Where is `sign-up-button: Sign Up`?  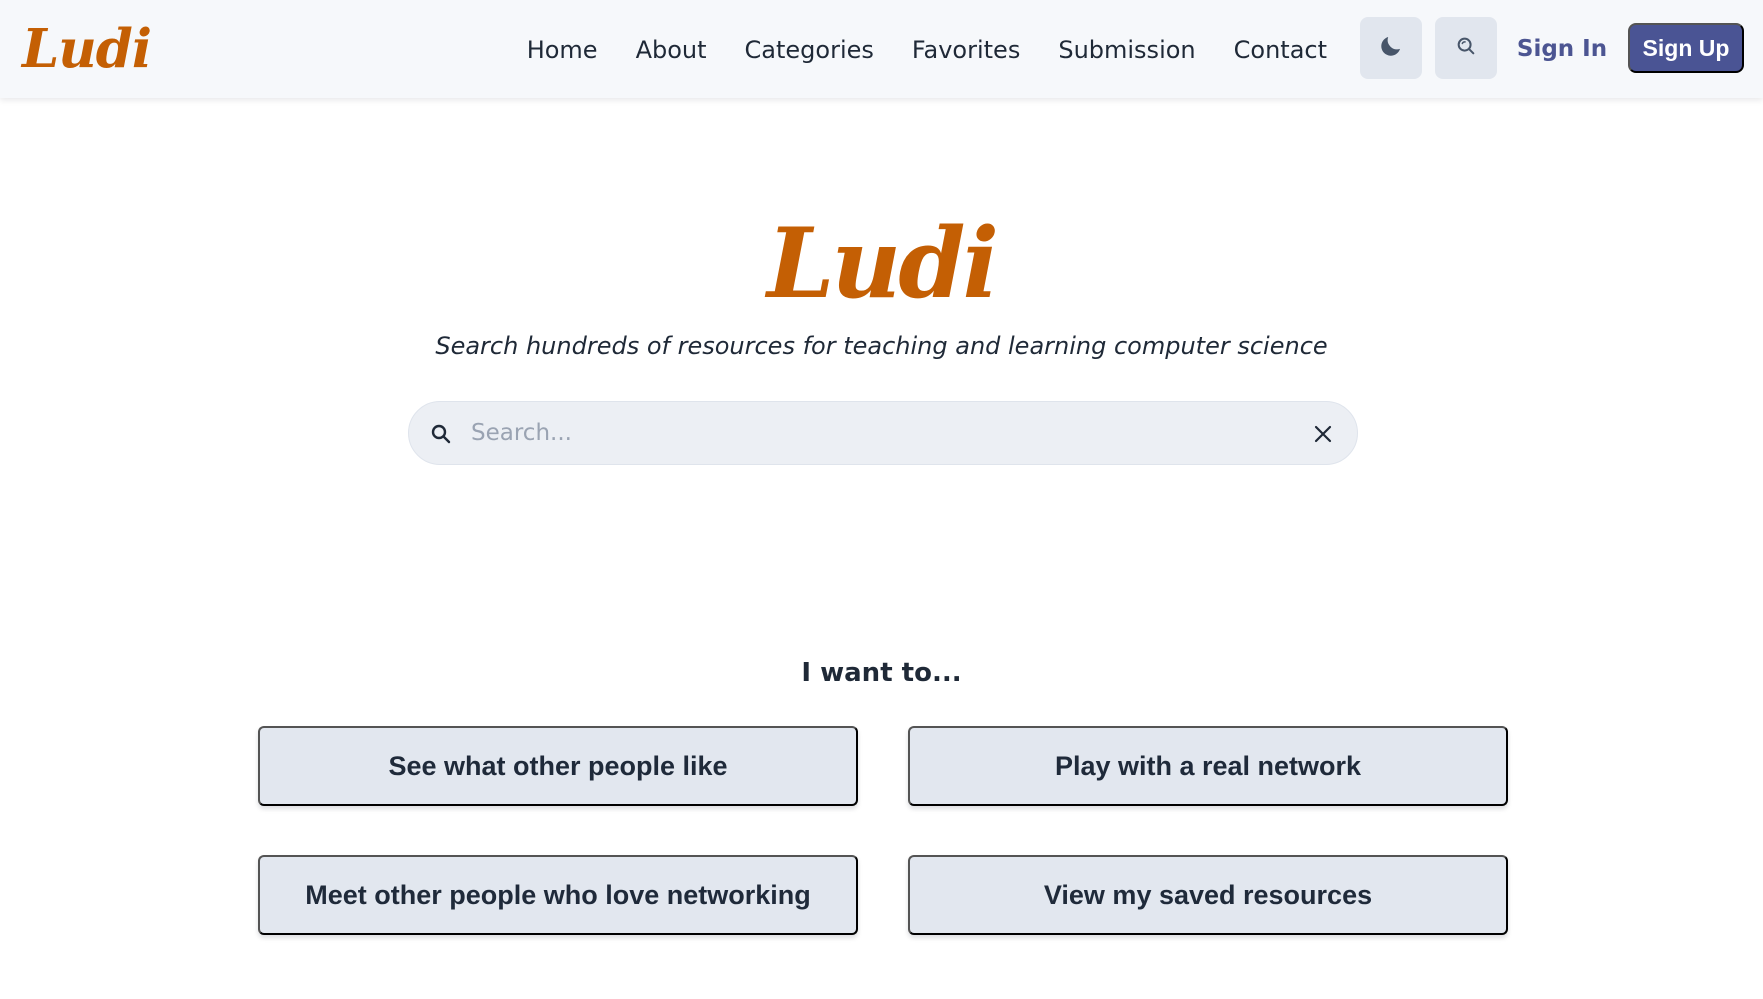
sign-up-button: Sign Up is located at coordinates (1686, 48).